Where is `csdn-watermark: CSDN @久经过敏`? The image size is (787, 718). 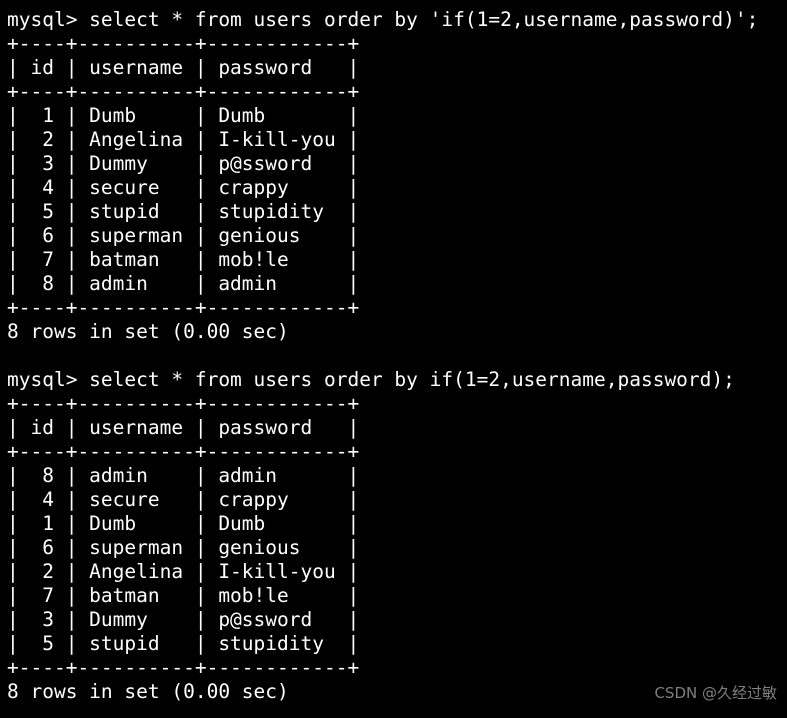
csdn-watermark: CSDN @久经过敏 is located at coordinates (715, 693).